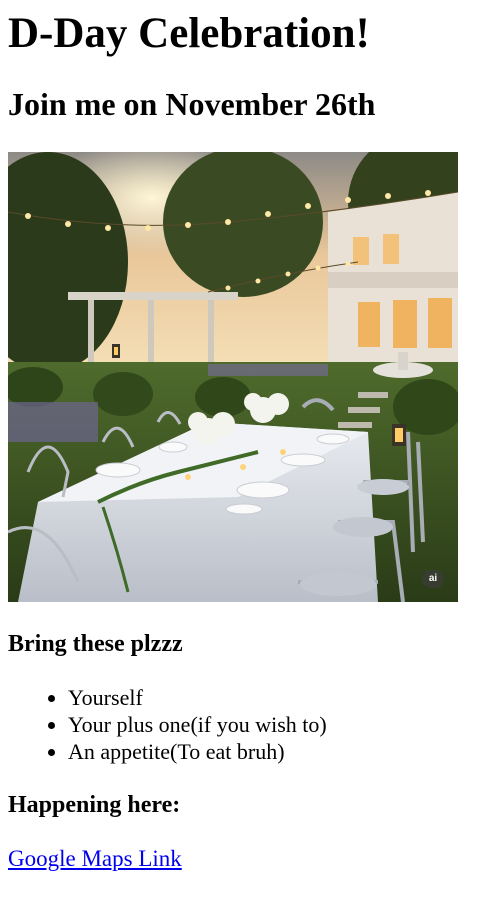  What do you see at coordinates (268, 751) in the screenshot?
I see `list-item: An appetite(To eat bruh)` at bounding box center [268, 751].